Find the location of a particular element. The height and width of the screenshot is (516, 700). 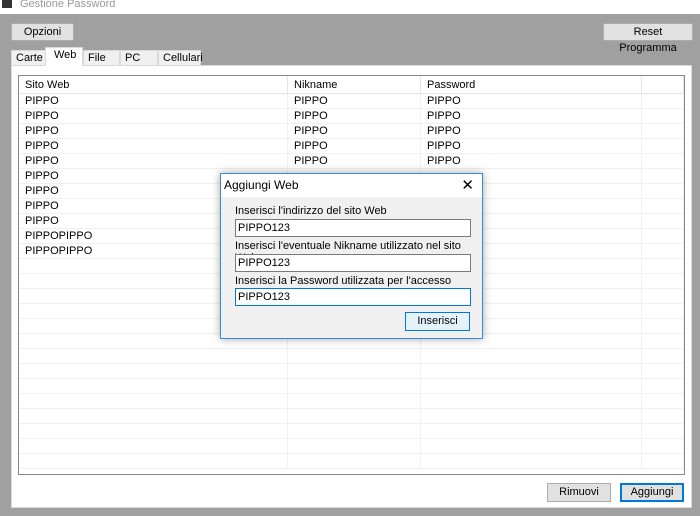

column-header: Password is located at coordinates (531, 84).